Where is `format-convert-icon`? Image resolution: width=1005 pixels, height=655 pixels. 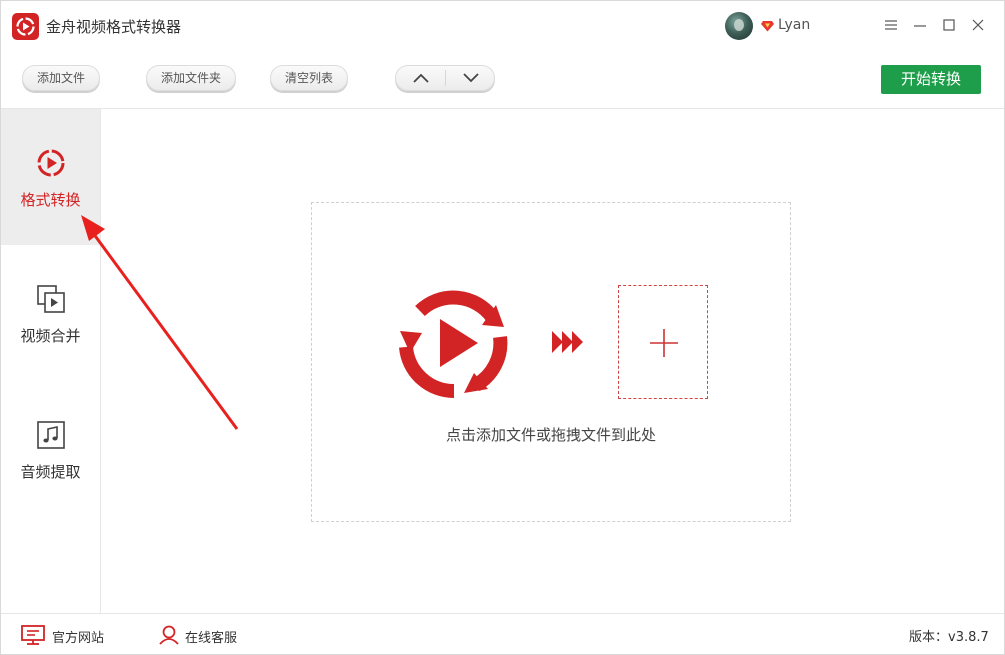 format-convert-icon is located at coordinates (51, 163).